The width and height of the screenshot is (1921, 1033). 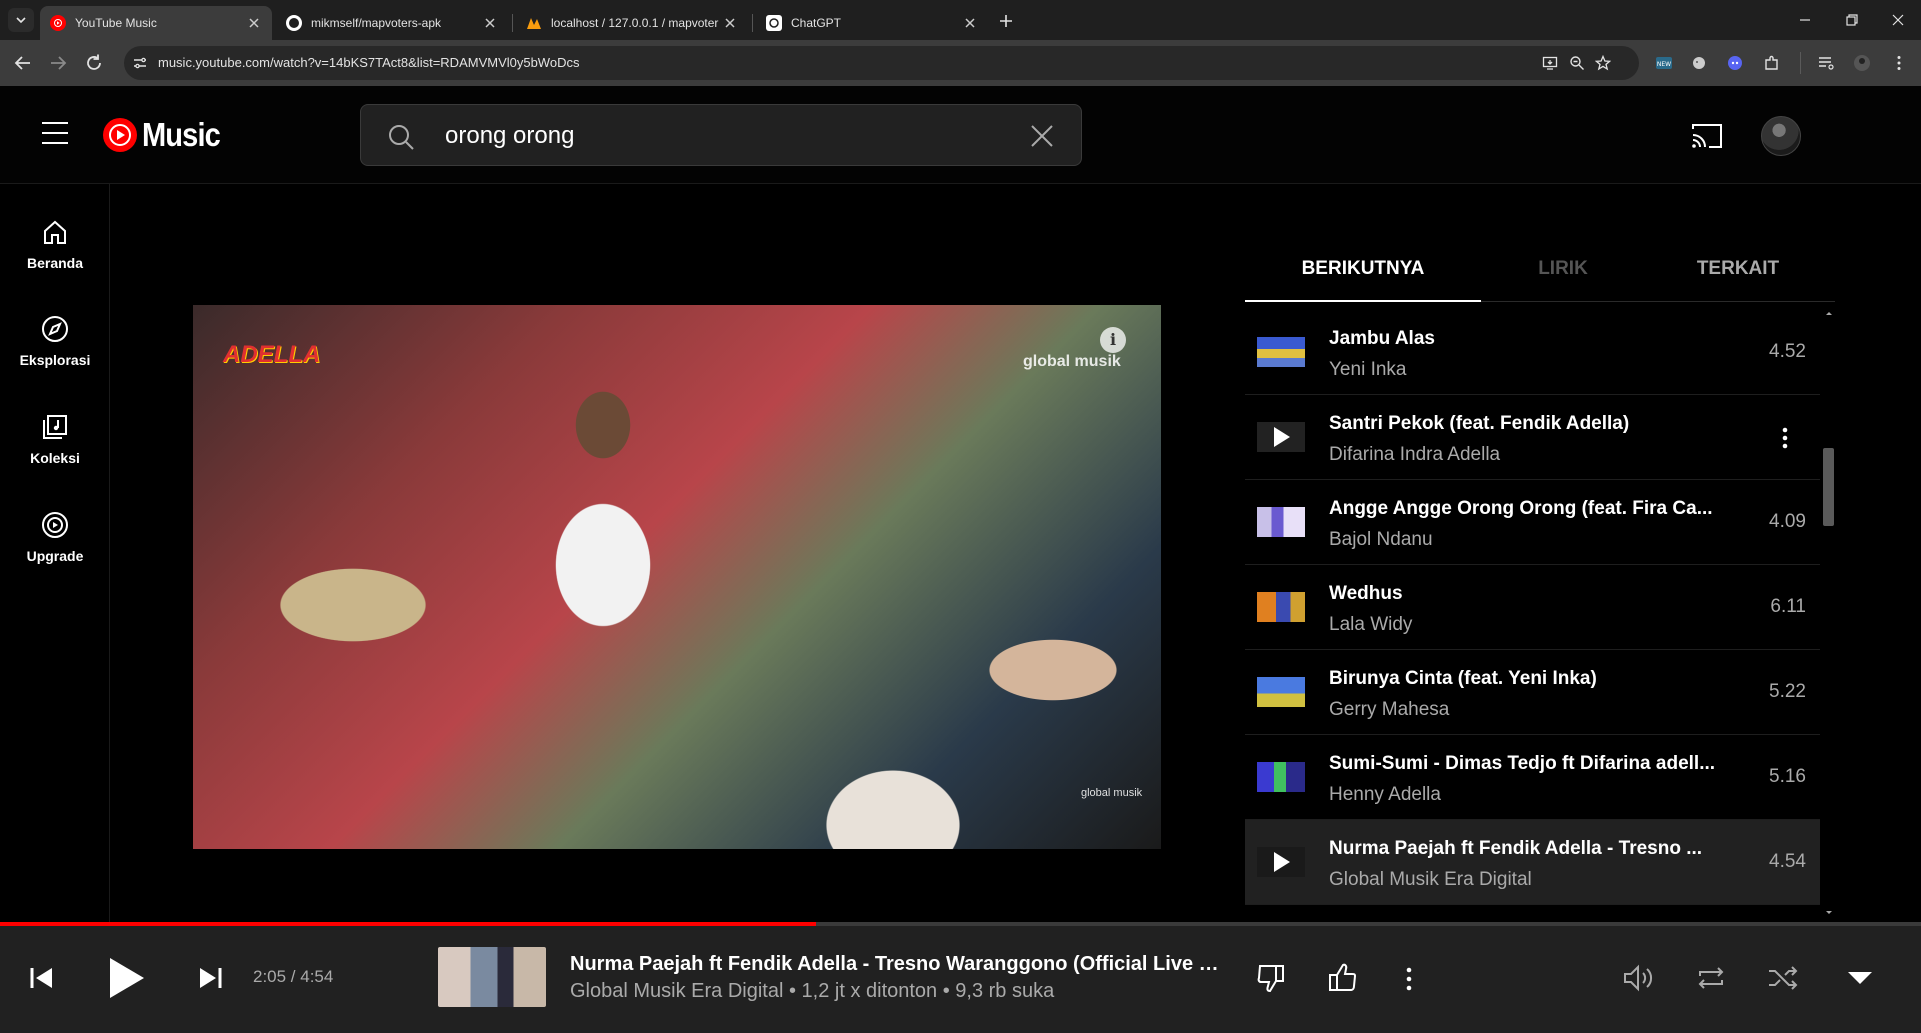 What do you see at coordinates (1042, 136) in the screenshot?
I see `clear-search-icon` at bounding box center [1042, 136].